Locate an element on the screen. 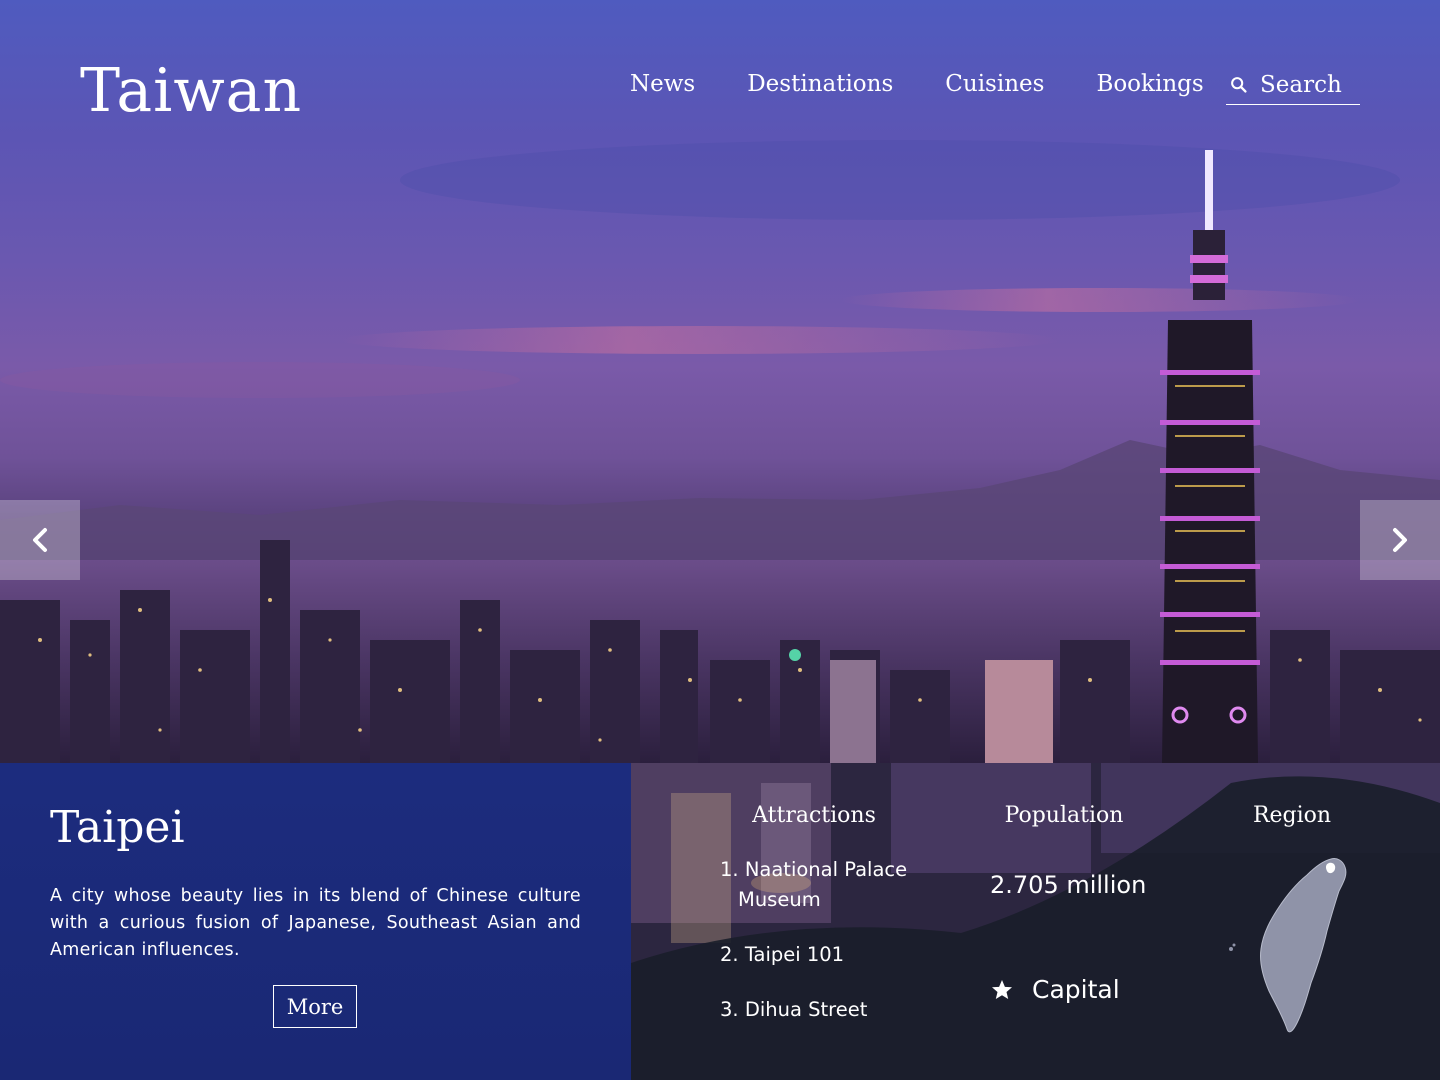 Image resolution: width=1440 pixels, height=1080 pixels. nav-destinations: Destinations is located at coordinates (820, 84).